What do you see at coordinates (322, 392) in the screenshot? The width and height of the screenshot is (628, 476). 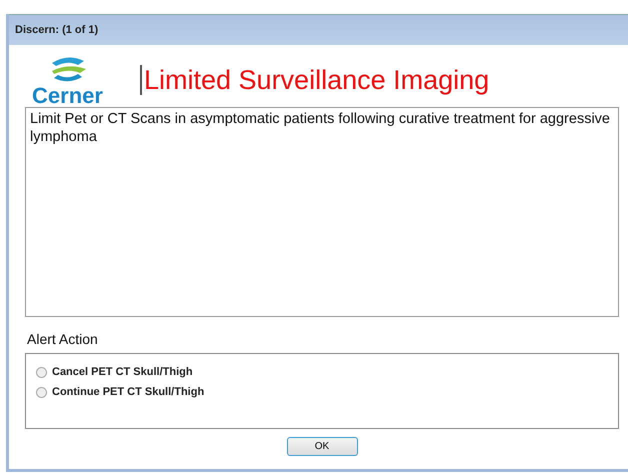 I see `radio-option: Continue PET CT Skull/Thigh` at bounding box center [322, 392].